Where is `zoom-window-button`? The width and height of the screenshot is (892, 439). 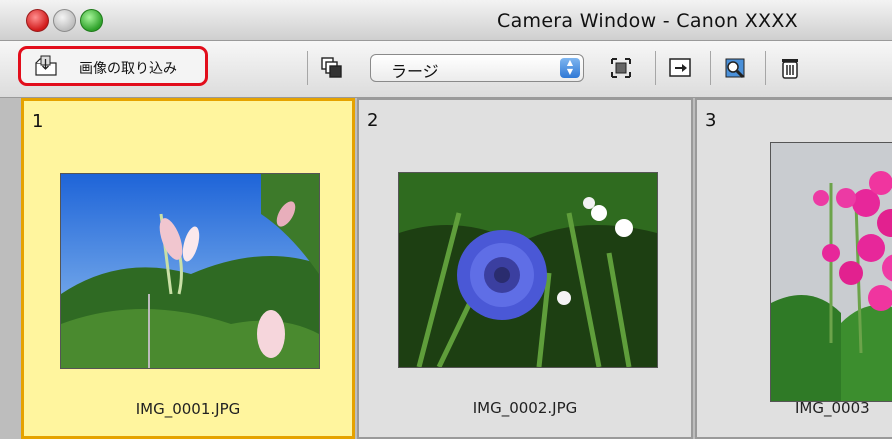 zoom-window-button is located at coordinates (91, 20).